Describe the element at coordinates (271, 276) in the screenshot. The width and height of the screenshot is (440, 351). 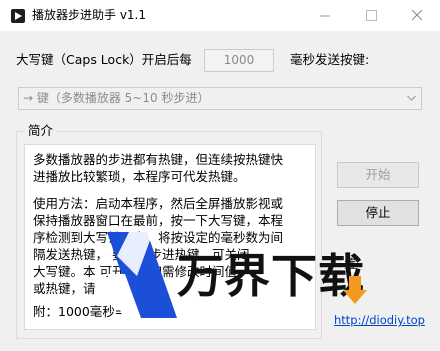
I see `watermark-text: 万界下载` at that location.